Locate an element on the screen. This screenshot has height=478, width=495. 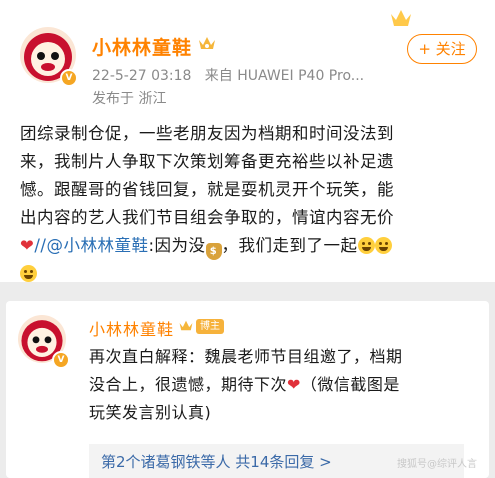
money-bag-icon: $ is located at coordinates (213, 251).